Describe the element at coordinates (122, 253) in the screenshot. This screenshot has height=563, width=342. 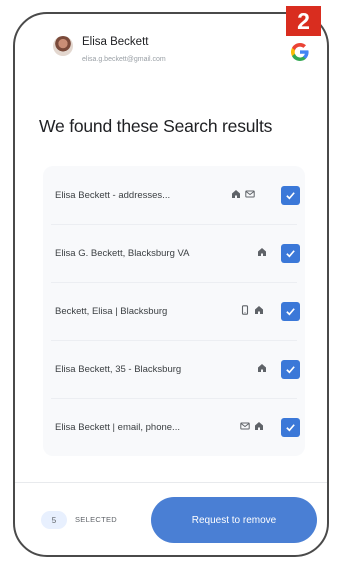
I see `result-label: Elisa G. Beckett, Blacksburg VA` at that location.